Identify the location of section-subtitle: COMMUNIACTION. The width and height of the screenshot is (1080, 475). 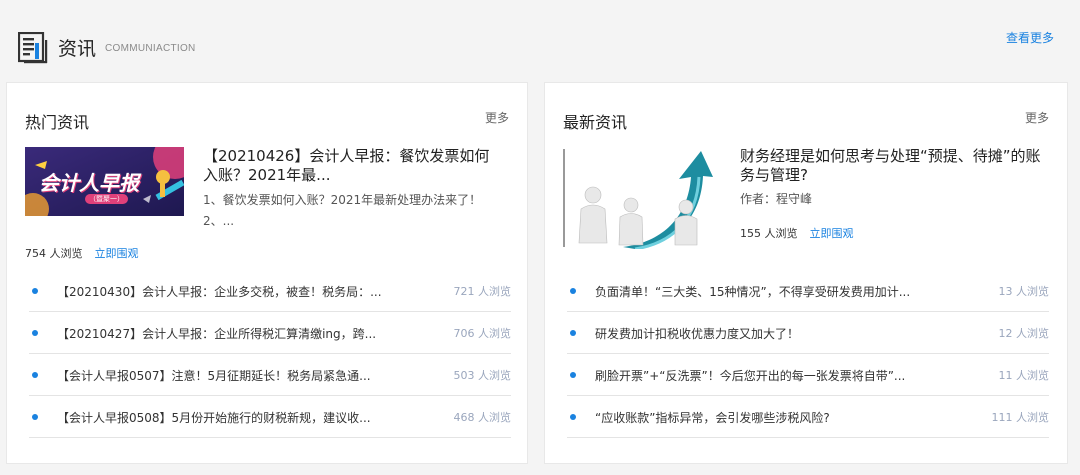
(150, 48).